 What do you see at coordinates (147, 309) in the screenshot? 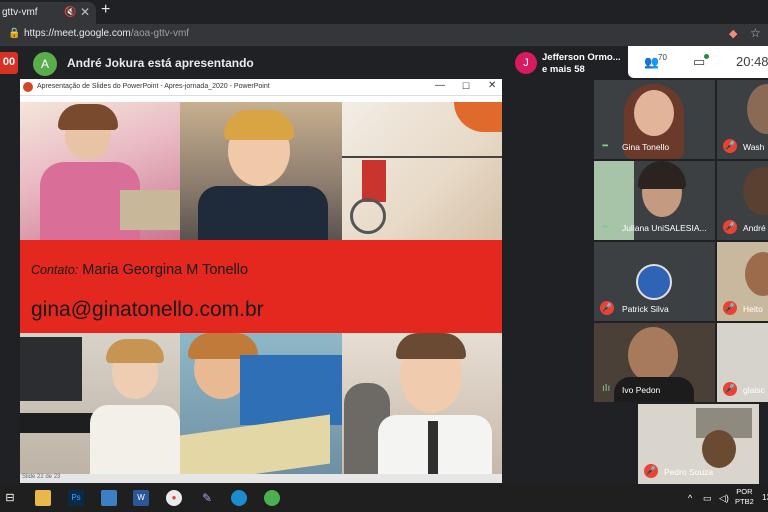
I see `contact-email: gina@ginatonello.com.br` at bounding box center [147, 309].